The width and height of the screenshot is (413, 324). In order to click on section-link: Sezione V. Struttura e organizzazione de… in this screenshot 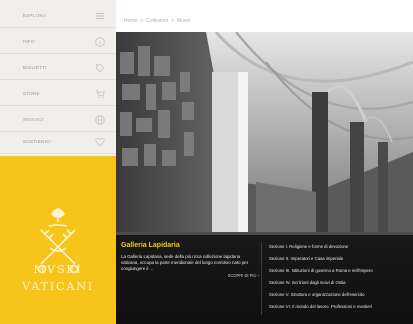, I will do `click(340, 295)`.